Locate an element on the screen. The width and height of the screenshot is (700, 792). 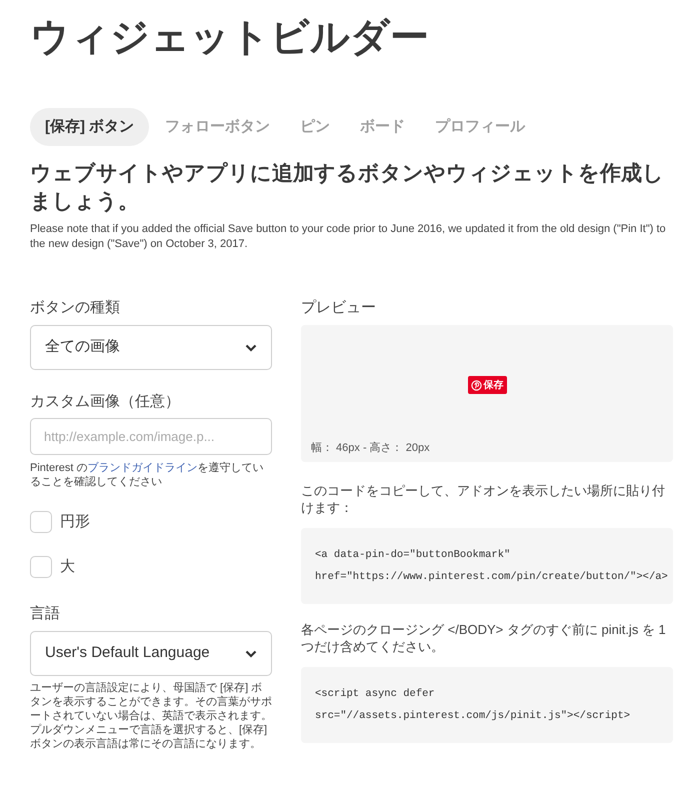
field-label: カスタム画像（任意） is located at coordinates (105, 402).